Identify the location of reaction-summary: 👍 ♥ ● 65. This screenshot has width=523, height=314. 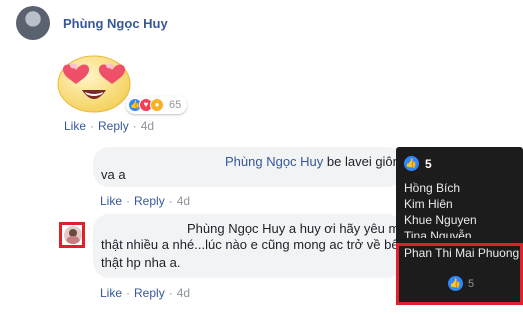
(157, 105).